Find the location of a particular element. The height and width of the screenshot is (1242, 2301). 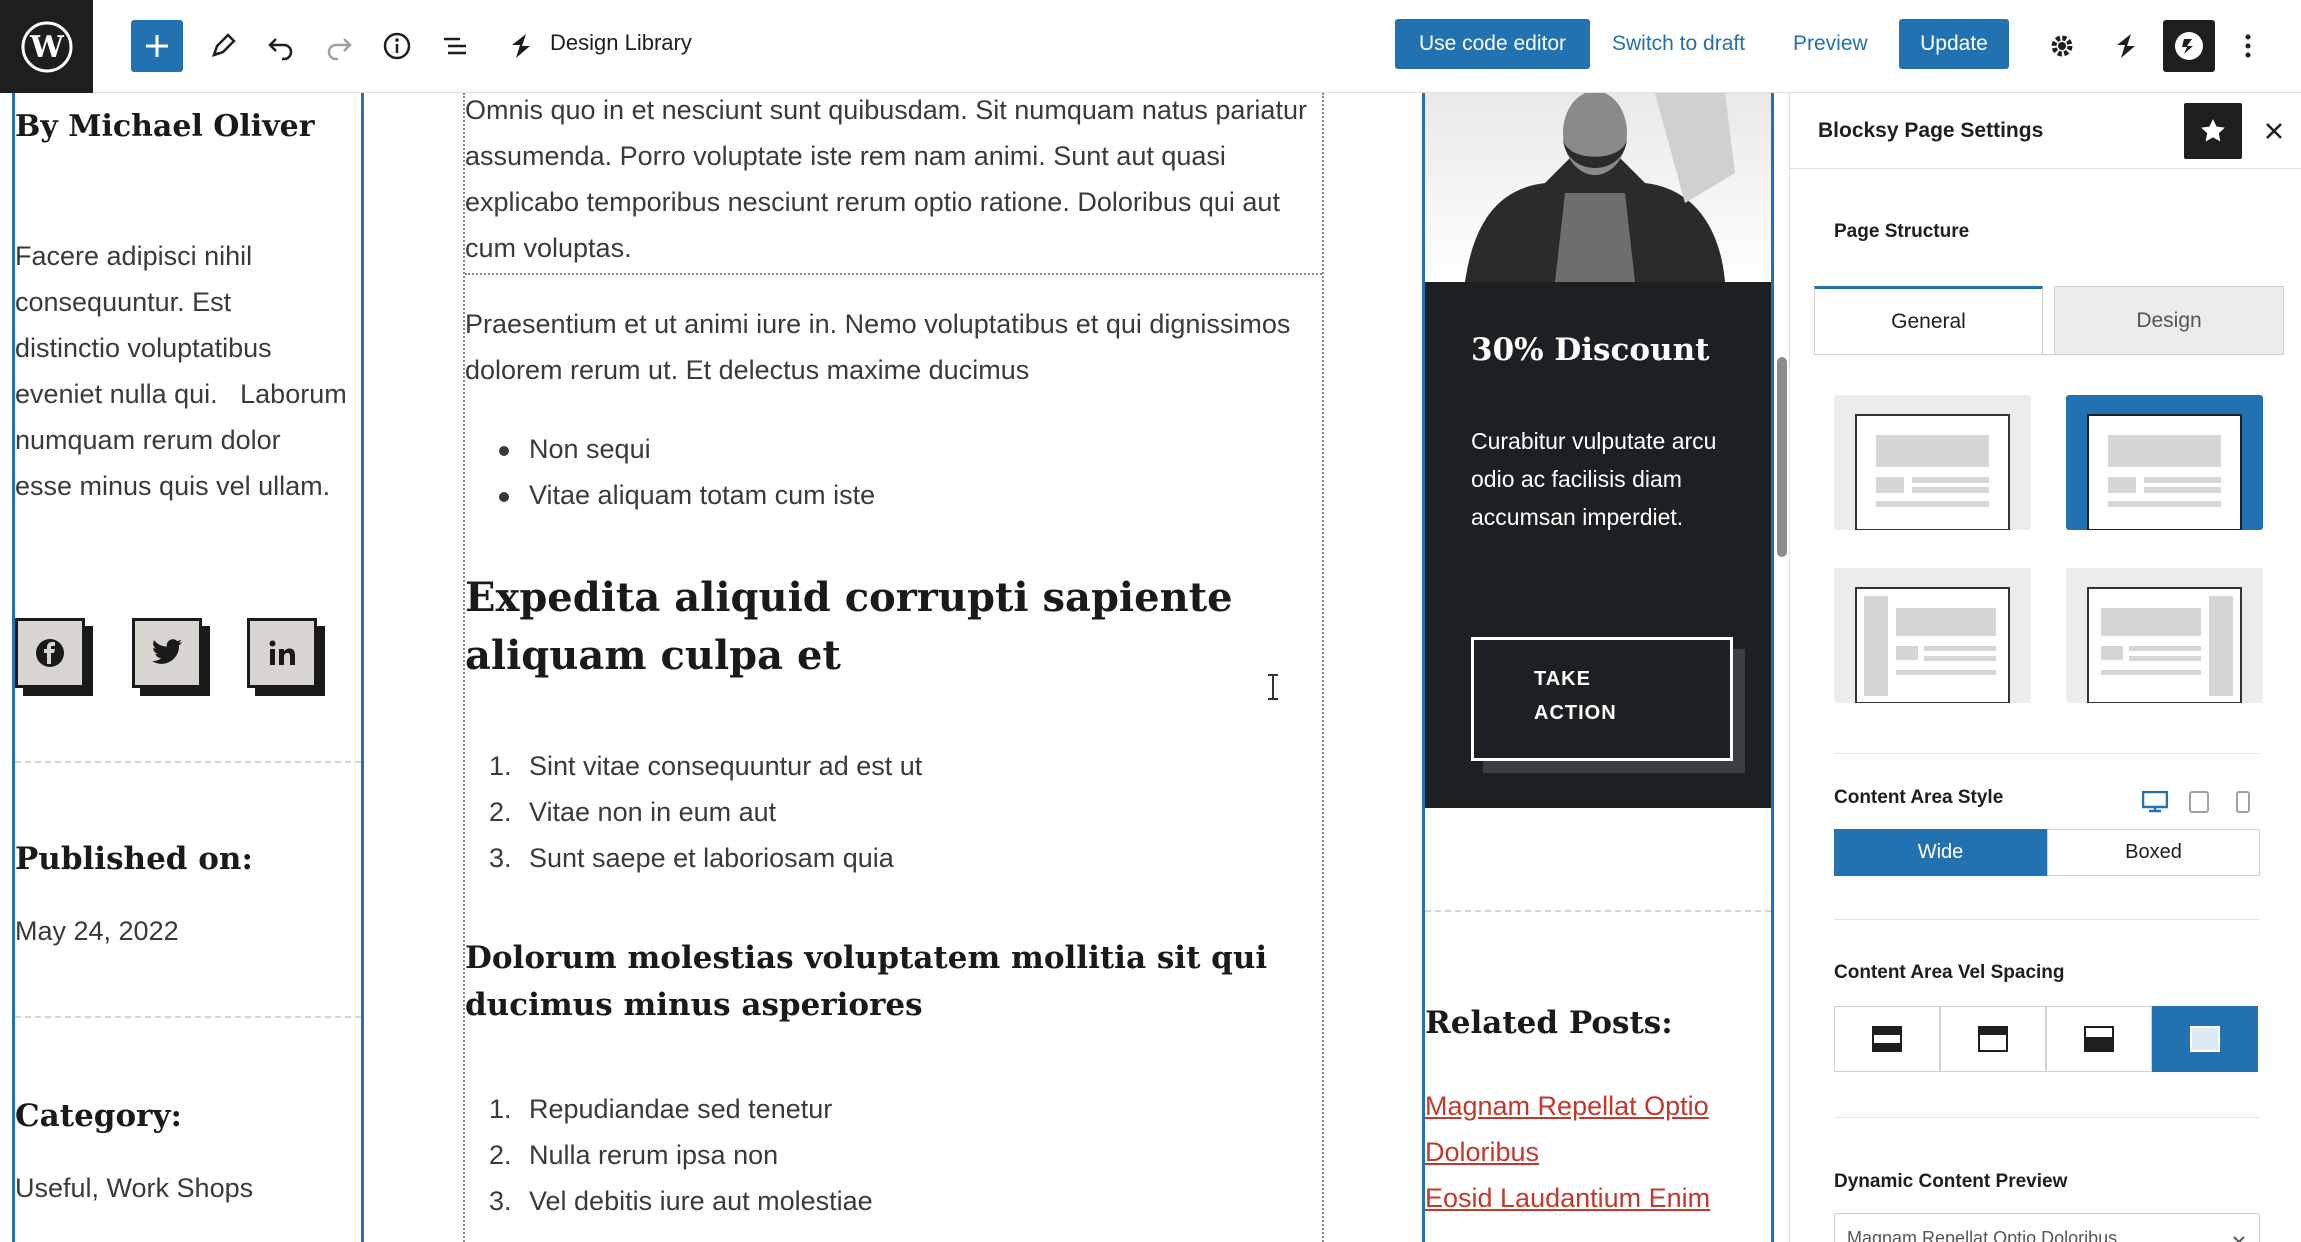

author-name: By Michael Oliver is located at coordinates (165, 126).